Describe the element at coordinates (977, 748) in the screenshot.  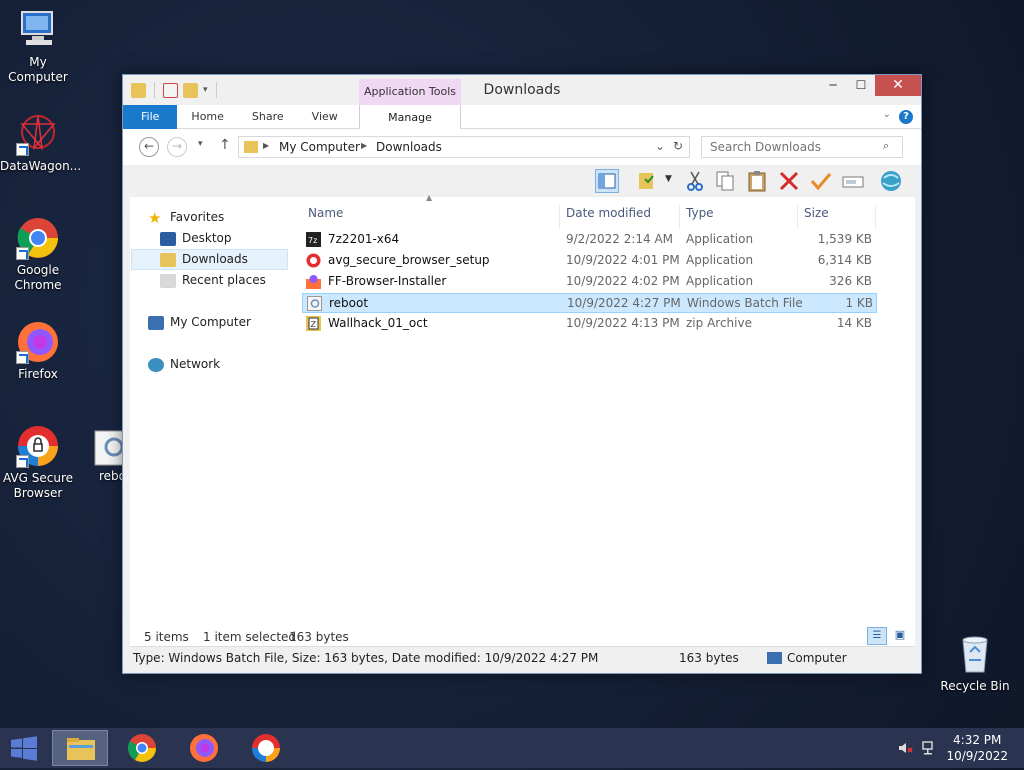
I see `system-clock: 4:32 PM 10/9/2022` at that location.